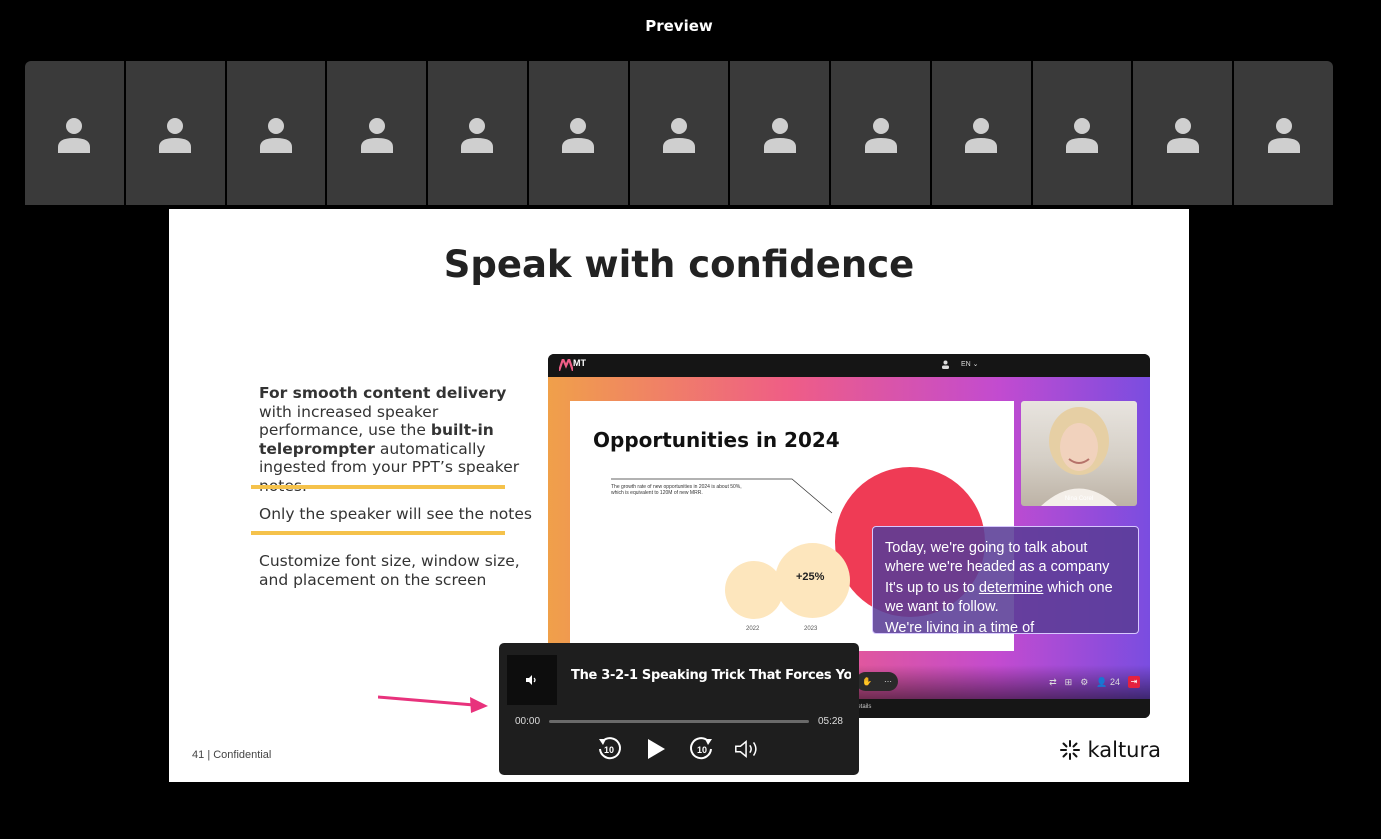  I want to click on camera-name-label: Nina Corel, so click(1079, 499).